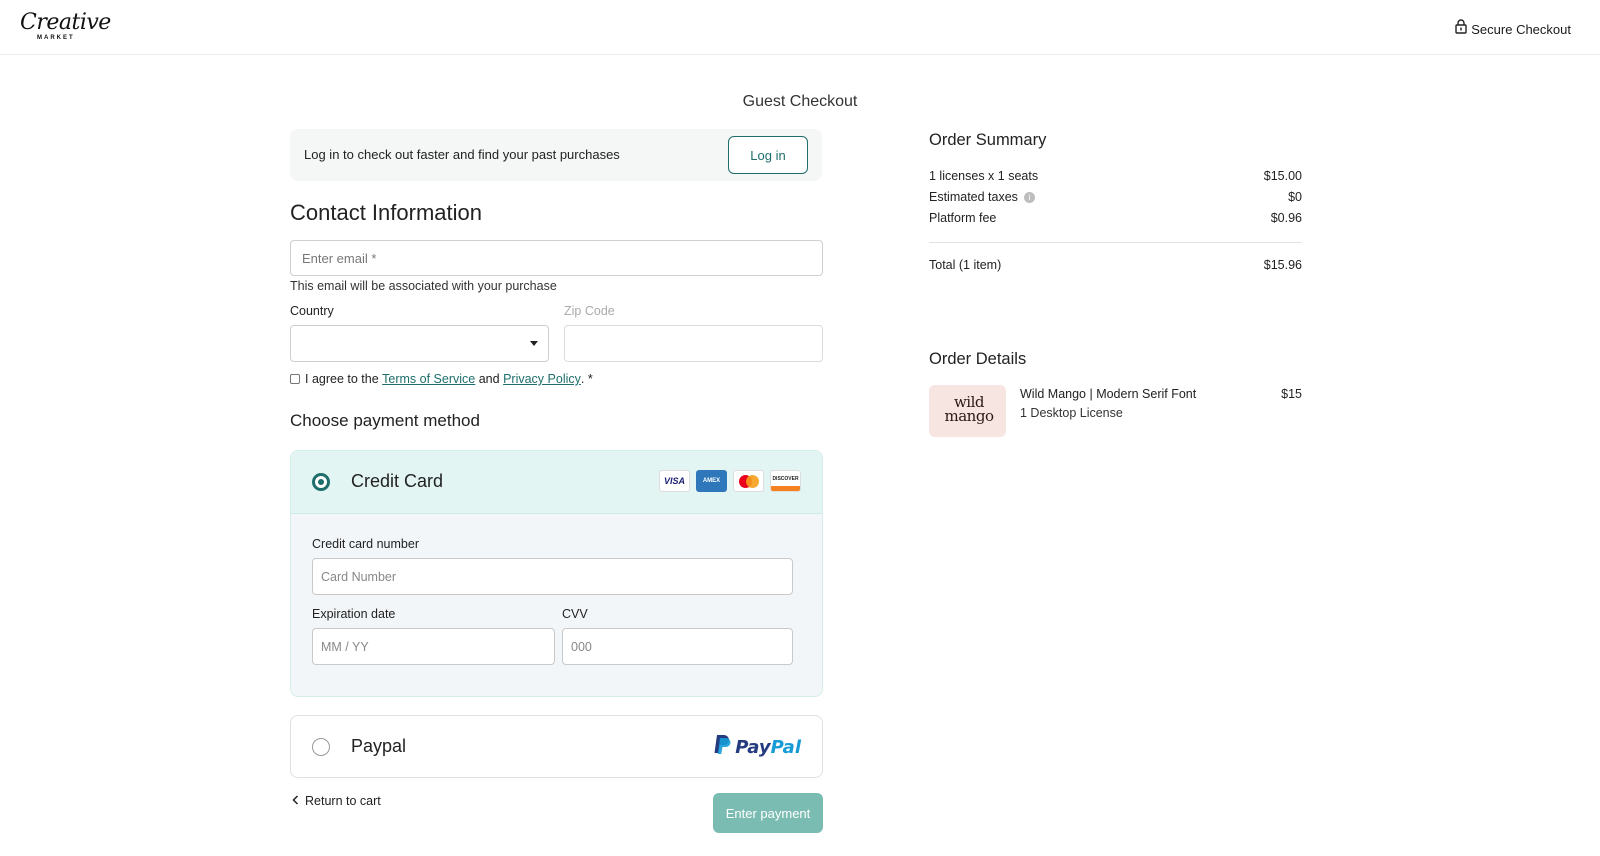  I want to click on page-title: Guest Checkout, so click(800, 101).